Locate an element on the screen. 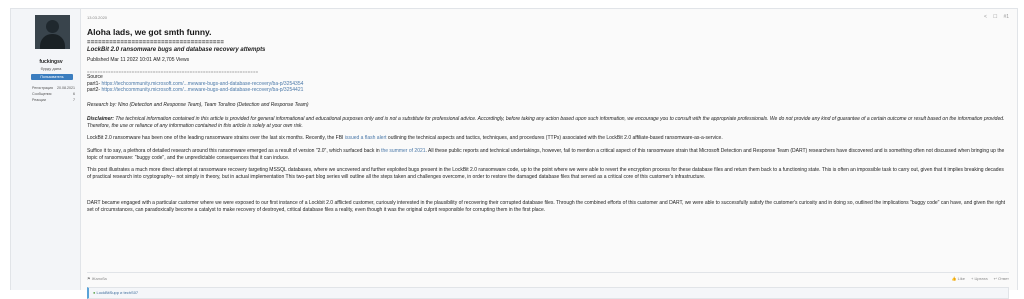  report-label: Жалоба is located at coordinates (99, 278).